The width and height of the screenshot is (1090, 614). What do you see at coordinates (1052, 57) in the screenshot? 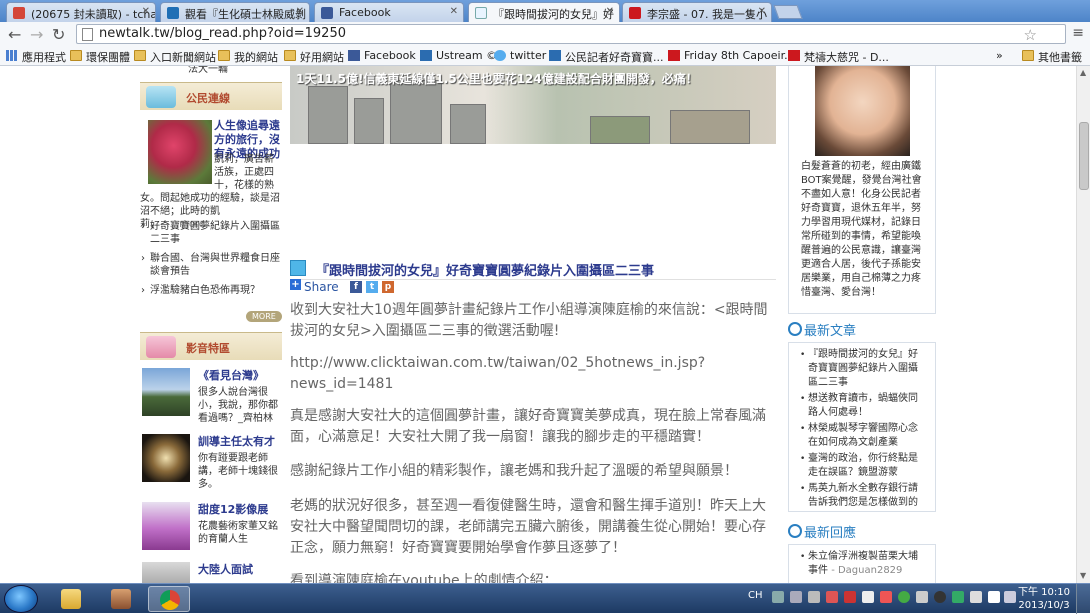
I see `bookmark-other-folder: 其他書籤` at bounding box center [1052, 57].